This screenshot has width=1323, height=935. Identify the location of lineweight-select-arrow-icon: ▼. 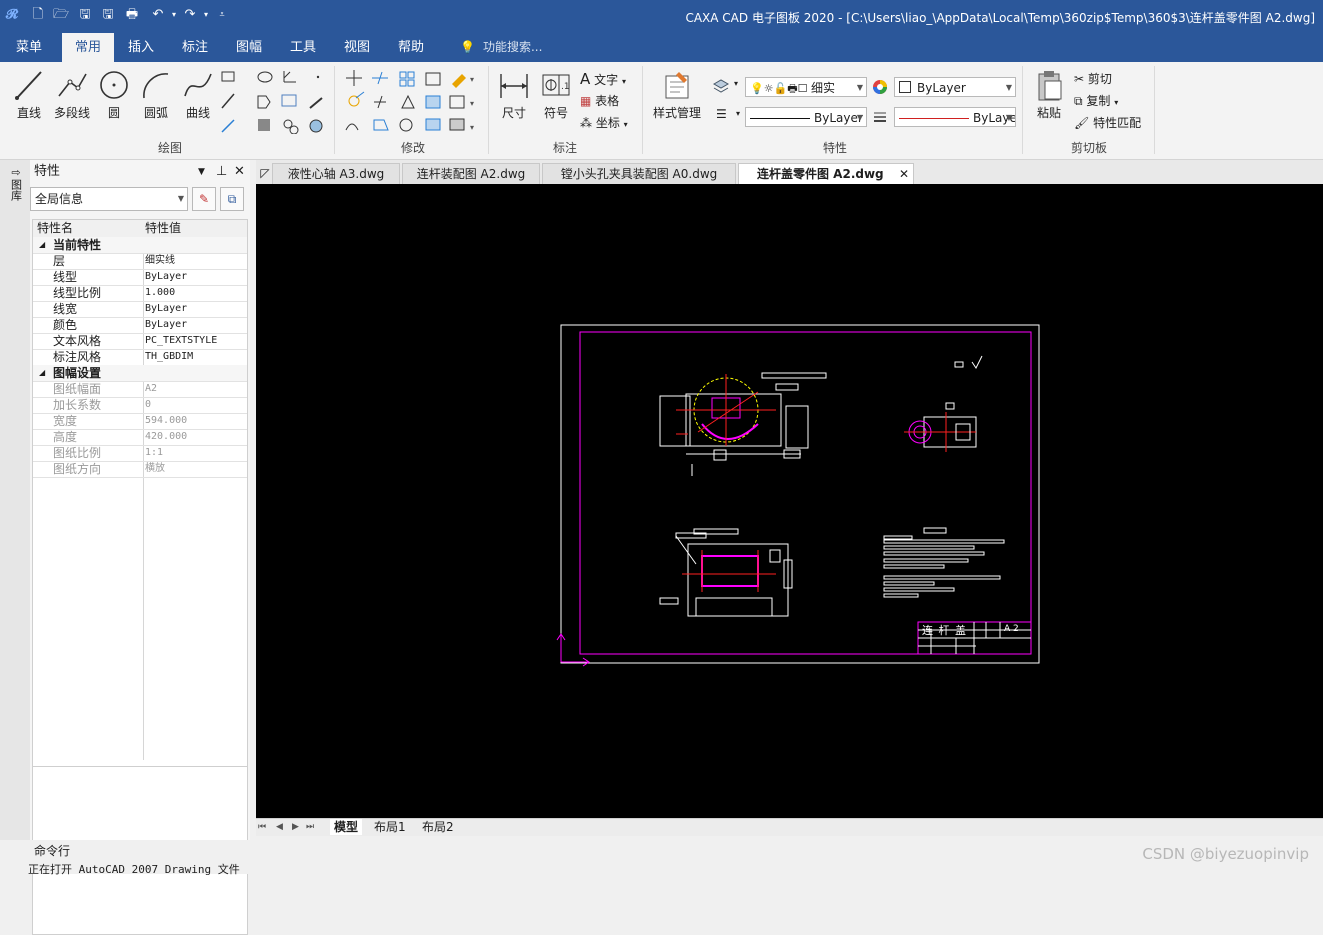
(1008, 117).